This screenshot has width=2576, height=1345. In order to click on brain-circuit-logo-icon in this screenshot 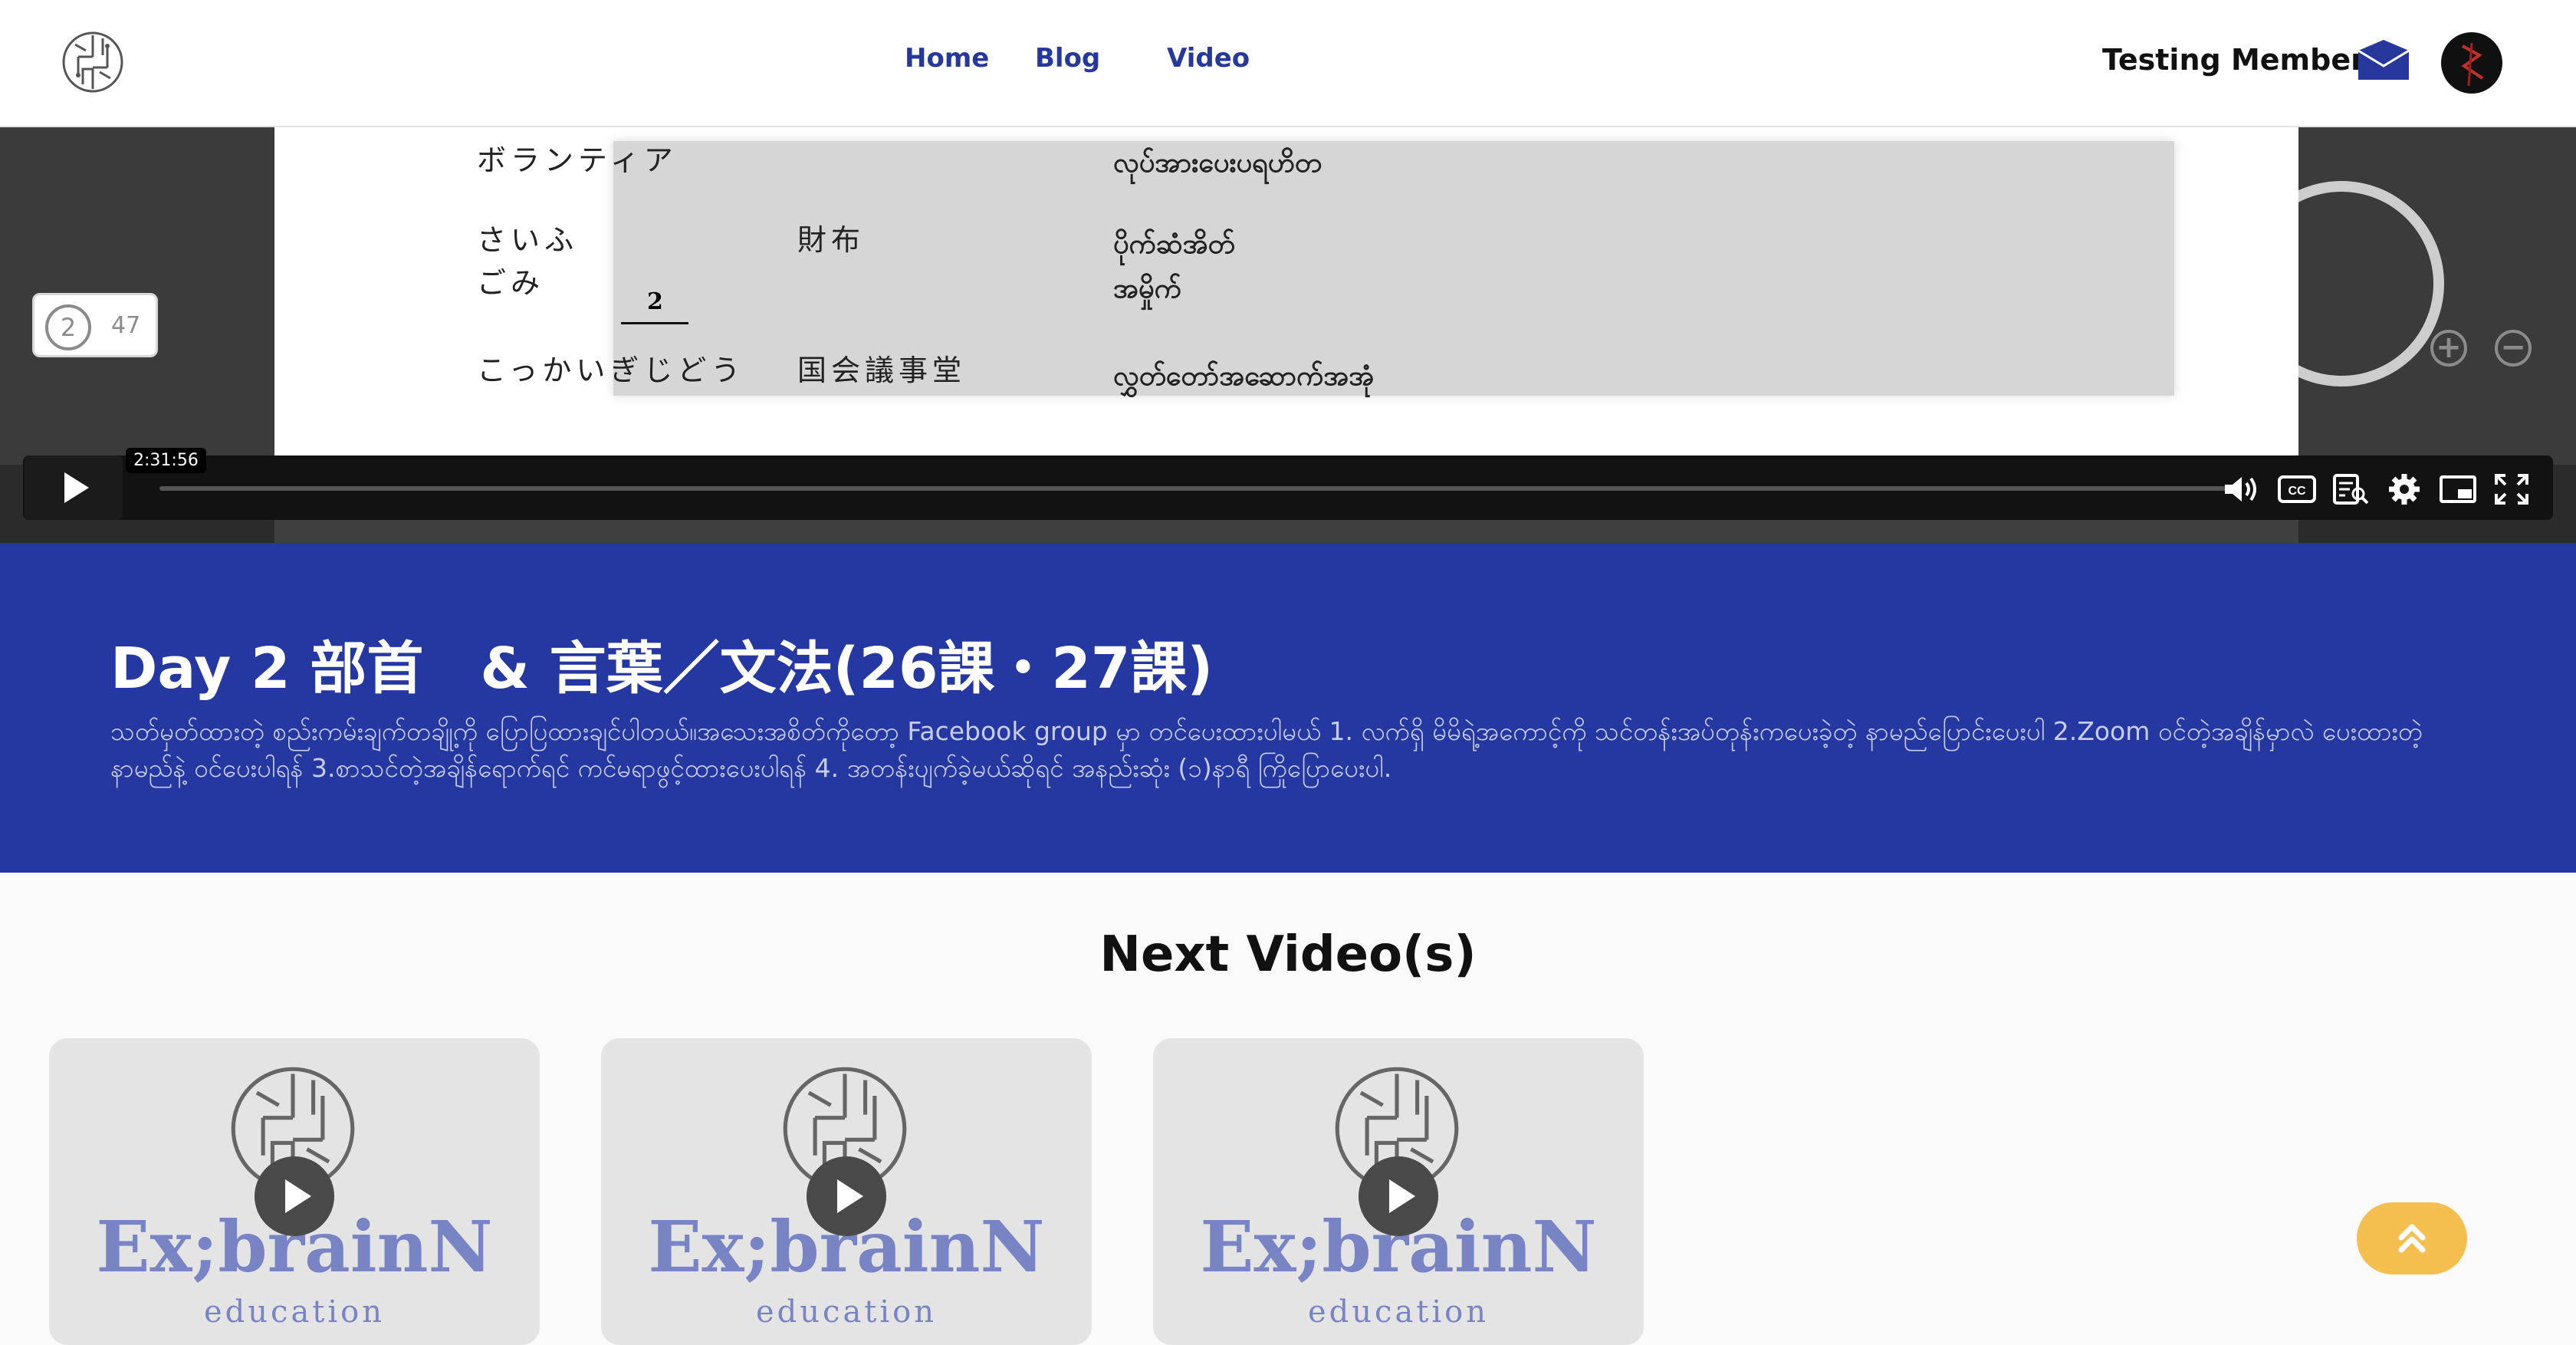, I will do `click(93, 62)`.